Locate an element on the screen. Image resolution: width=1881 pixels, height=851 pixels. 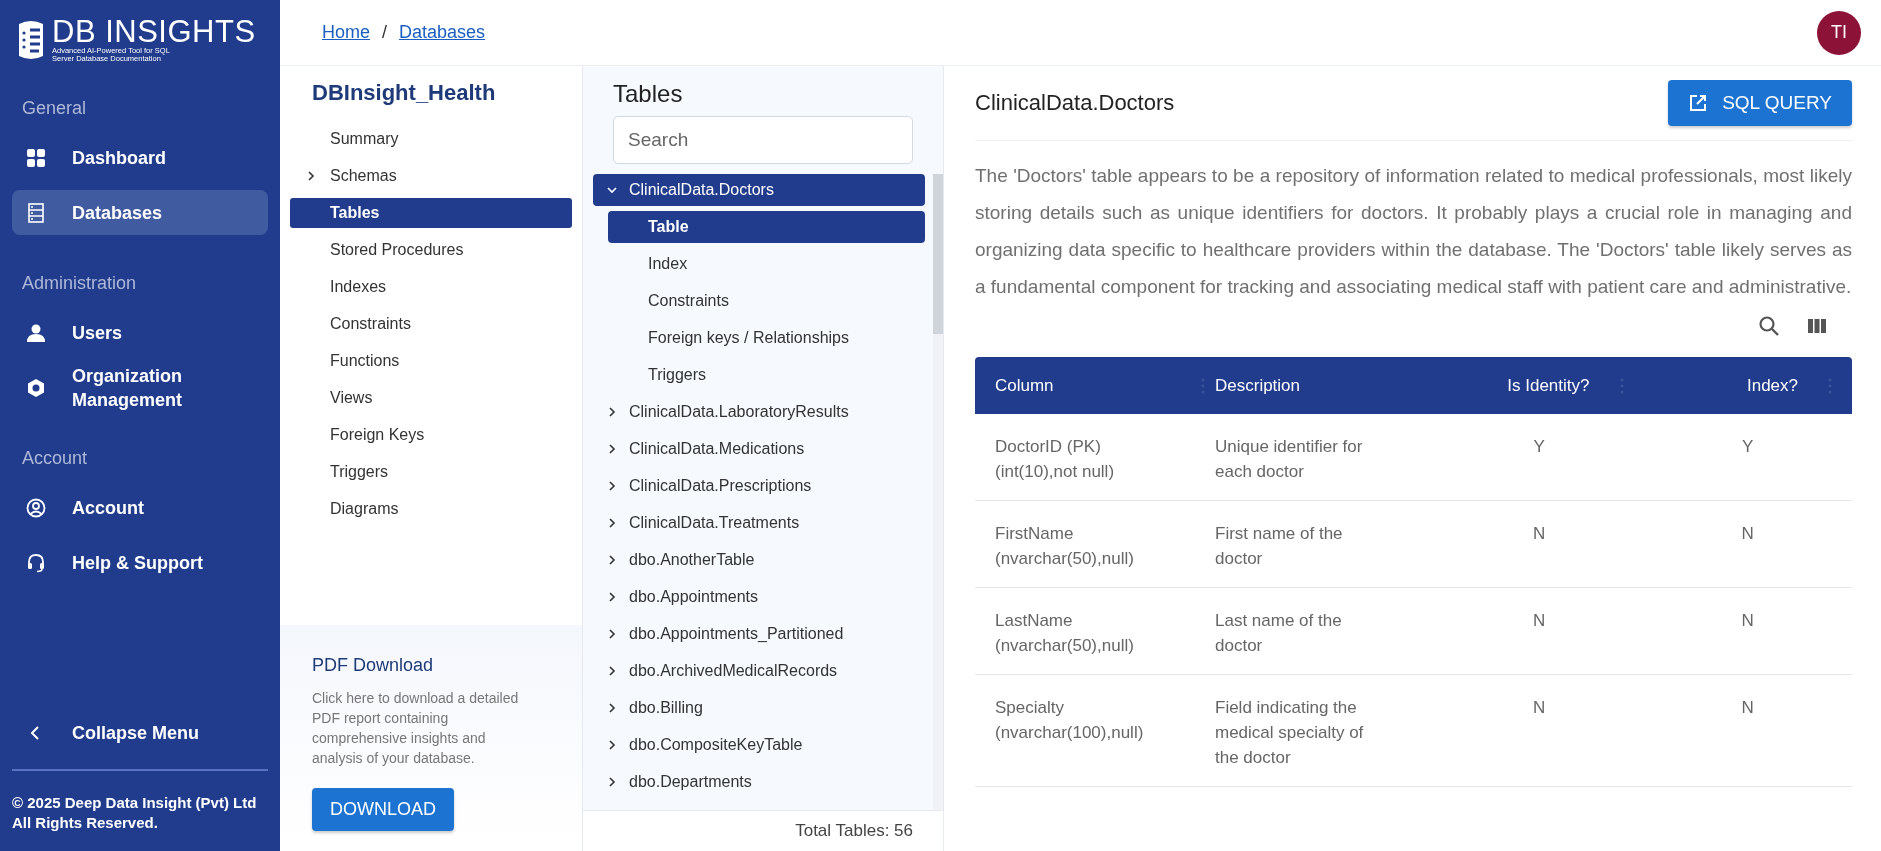
nav-item: Help & Support is located at coordinates (140, 562).